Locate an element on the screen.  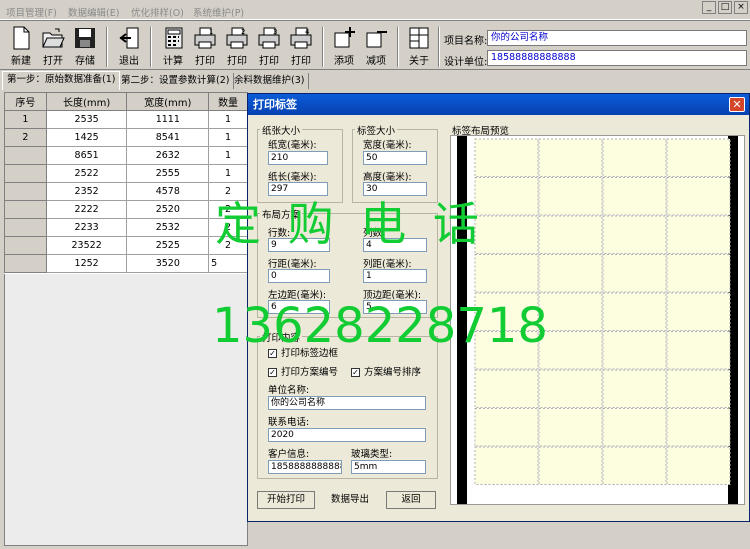
glass-type-label: 玻璃类型: is located at coordinates (372, 454).